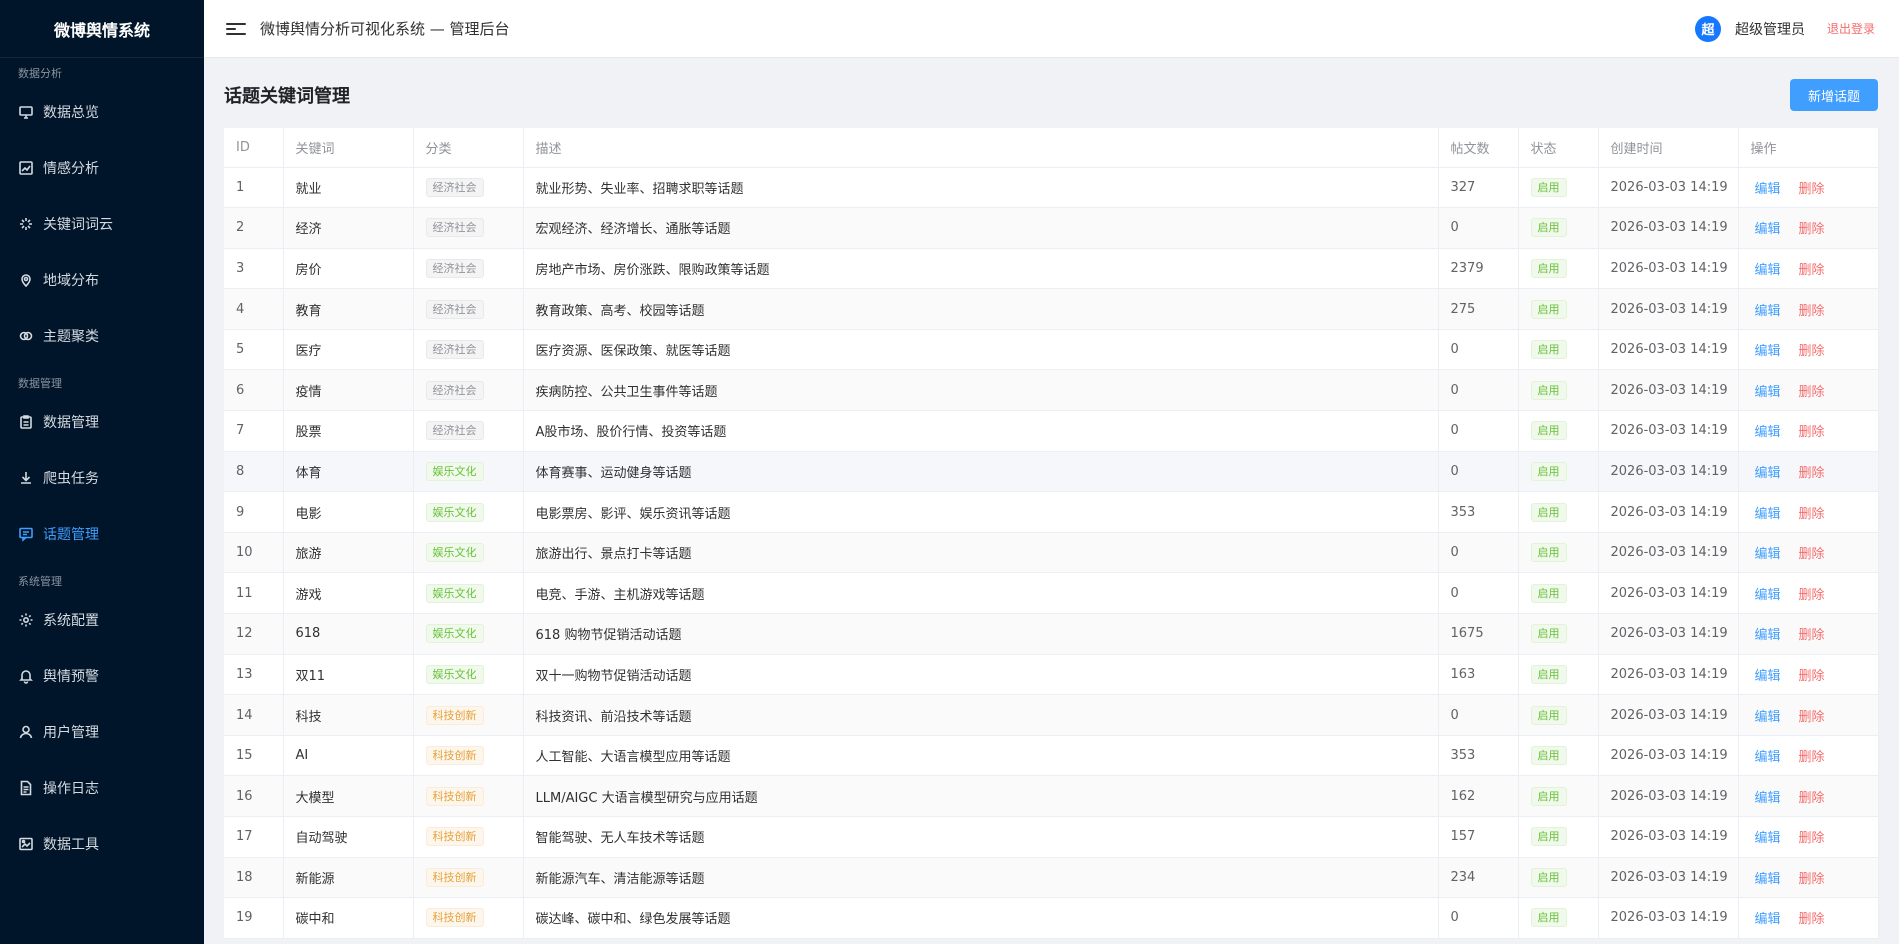 This screenshot has height=944, width=1899. Describe the element at coordinates (981, 675) in the screenshot. I see `cell-description: 双十一购物节促销活动话题` at that location.